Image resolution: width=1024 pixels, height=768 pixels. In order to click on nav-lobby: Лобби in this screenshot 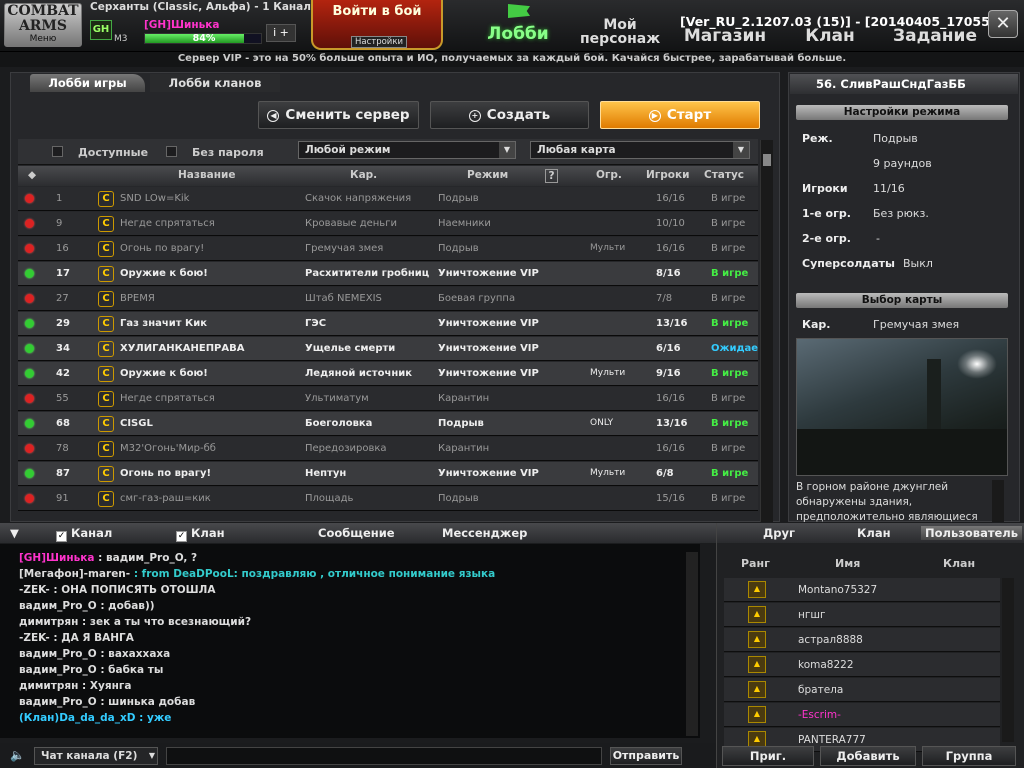, I will do `click(518, 34)`.